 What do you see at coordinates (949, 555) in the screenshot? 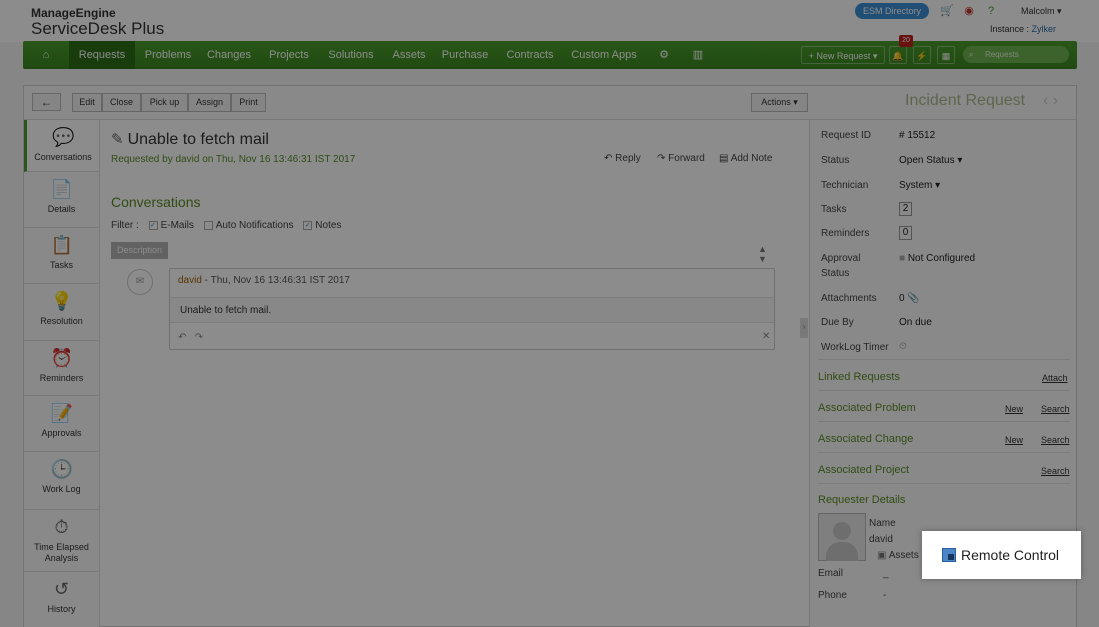
I see `remote-control-icon` at bounding box center [949, 555].